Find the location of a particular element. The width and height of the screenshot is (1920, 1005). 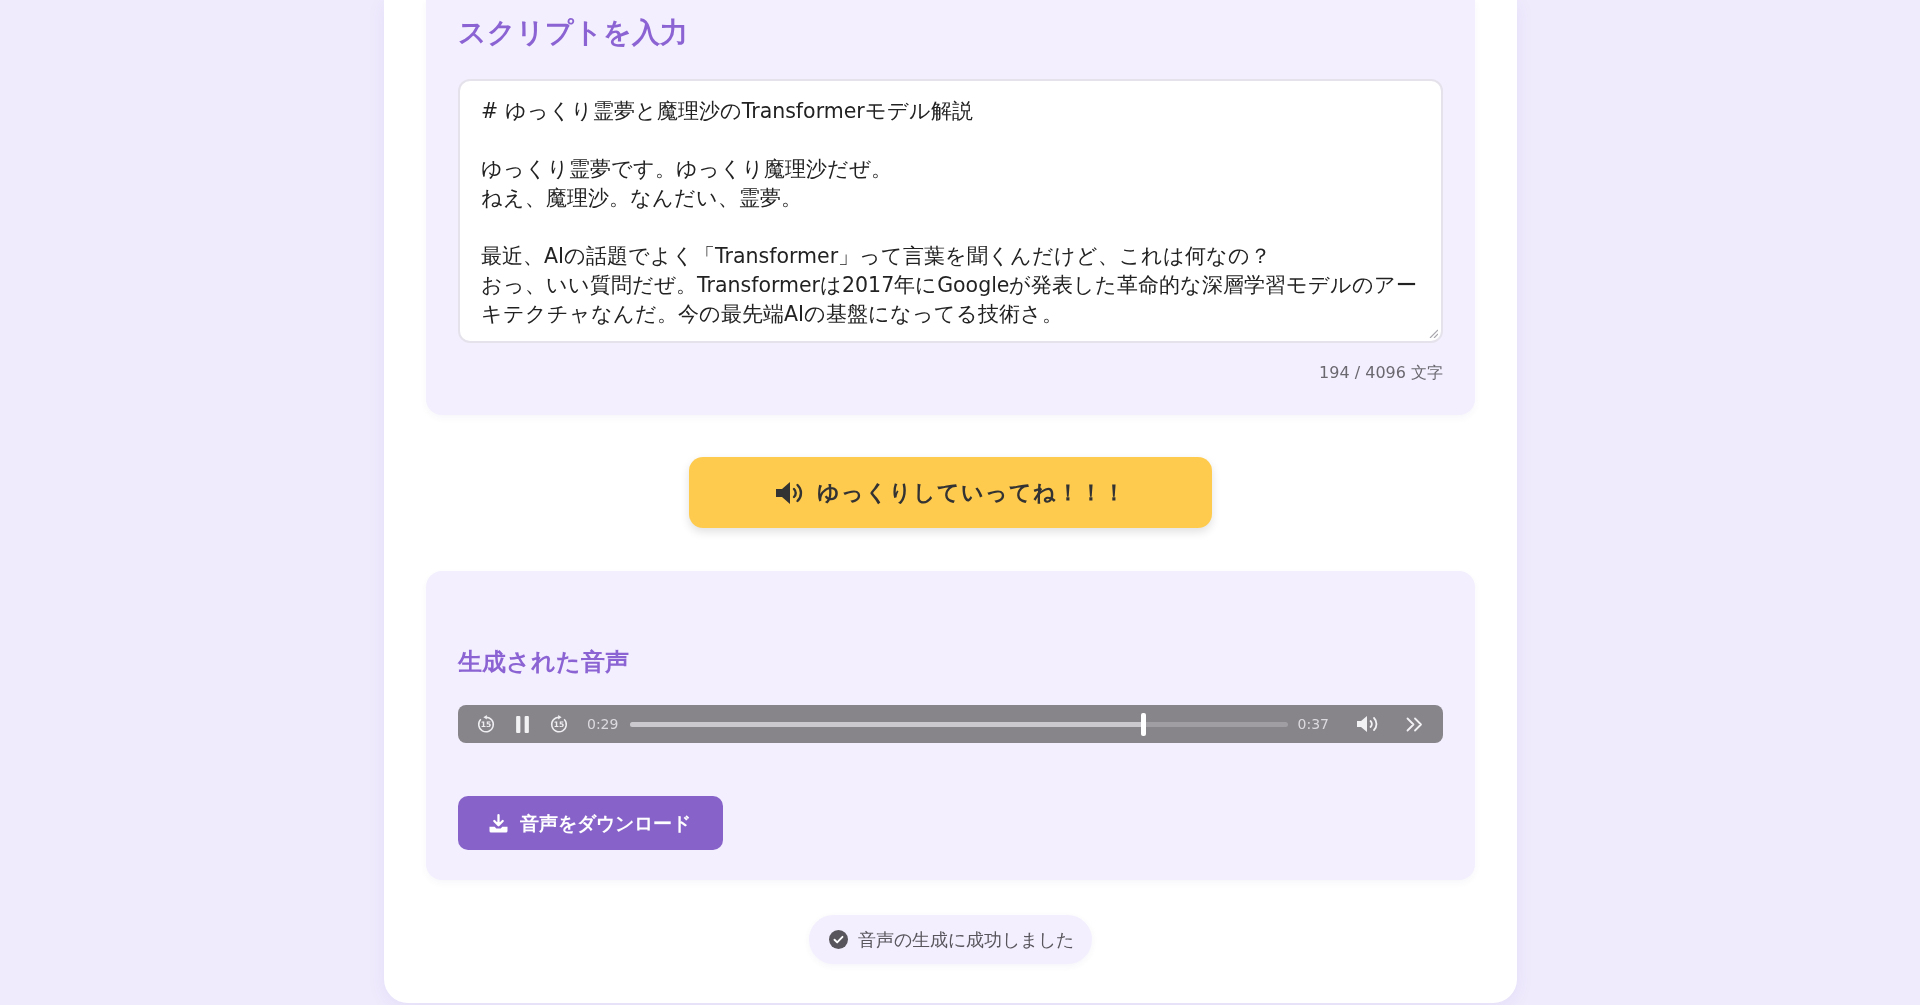

section-title: 生成された音声 is located at coordinates (543, 662).